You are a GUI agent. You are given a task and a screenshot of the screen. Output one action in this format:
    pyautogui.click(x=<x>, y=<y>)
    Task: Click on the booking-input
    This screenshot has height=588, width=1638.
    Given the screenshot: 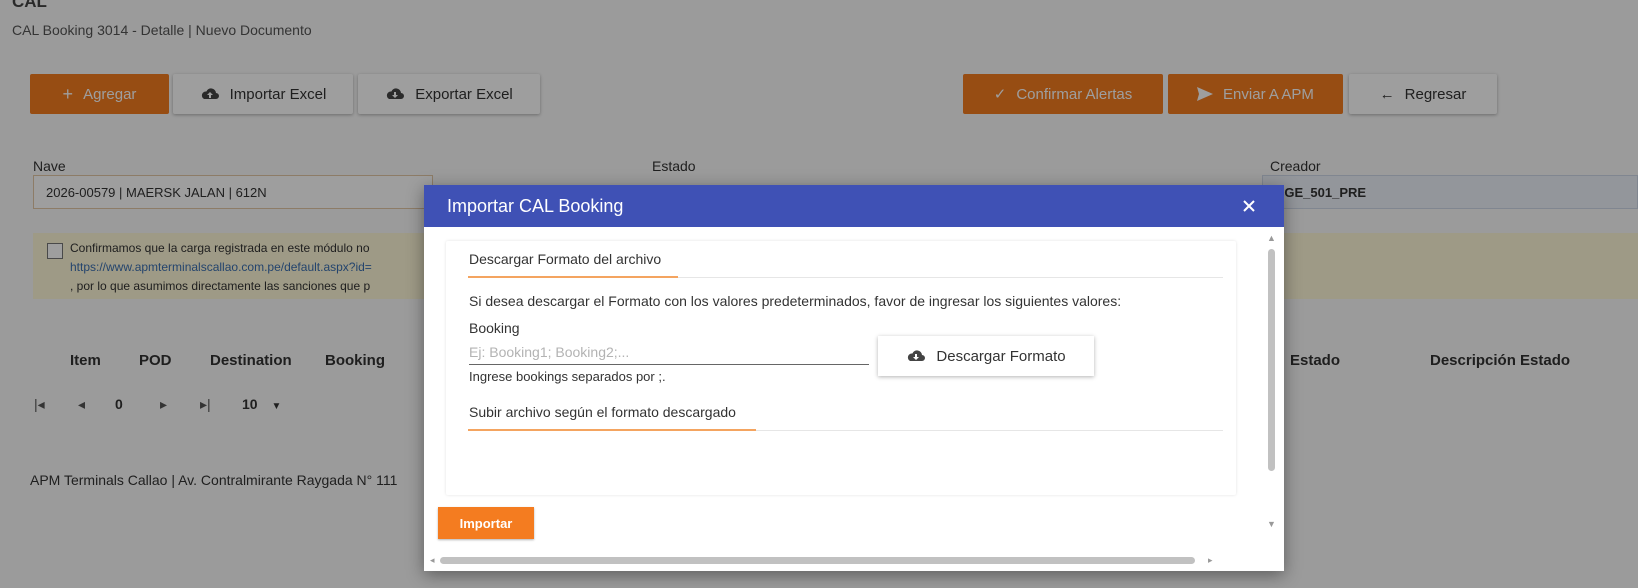 What is the action you would take?
    pyautogui.click(x=669, y=352)
    